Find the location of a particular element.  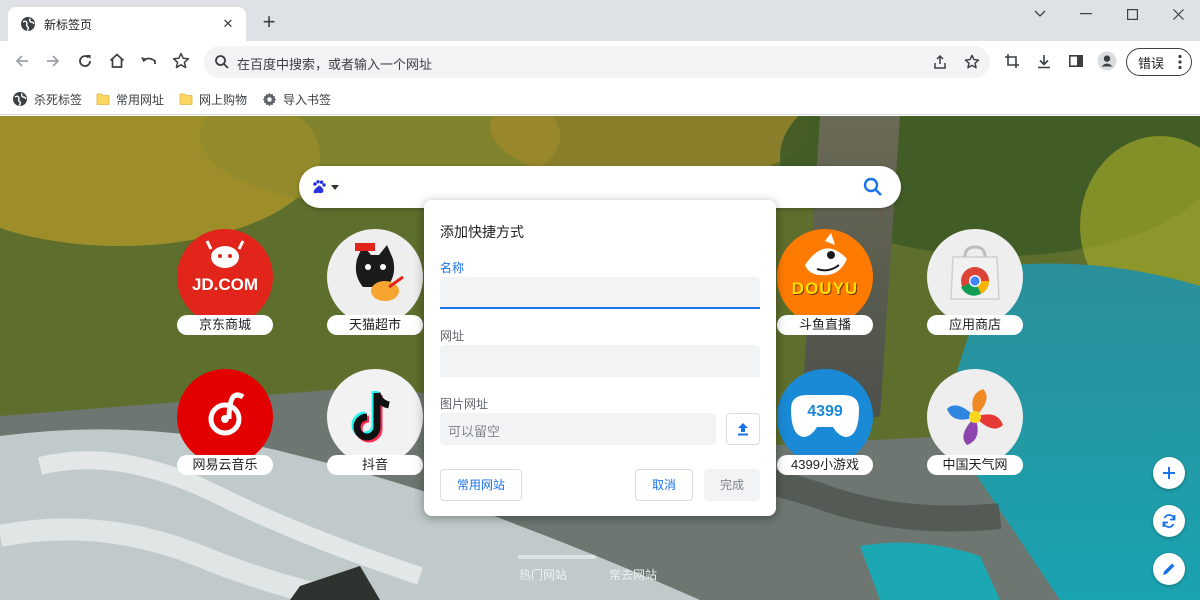

forward-button is located at coordinates (53, 61).